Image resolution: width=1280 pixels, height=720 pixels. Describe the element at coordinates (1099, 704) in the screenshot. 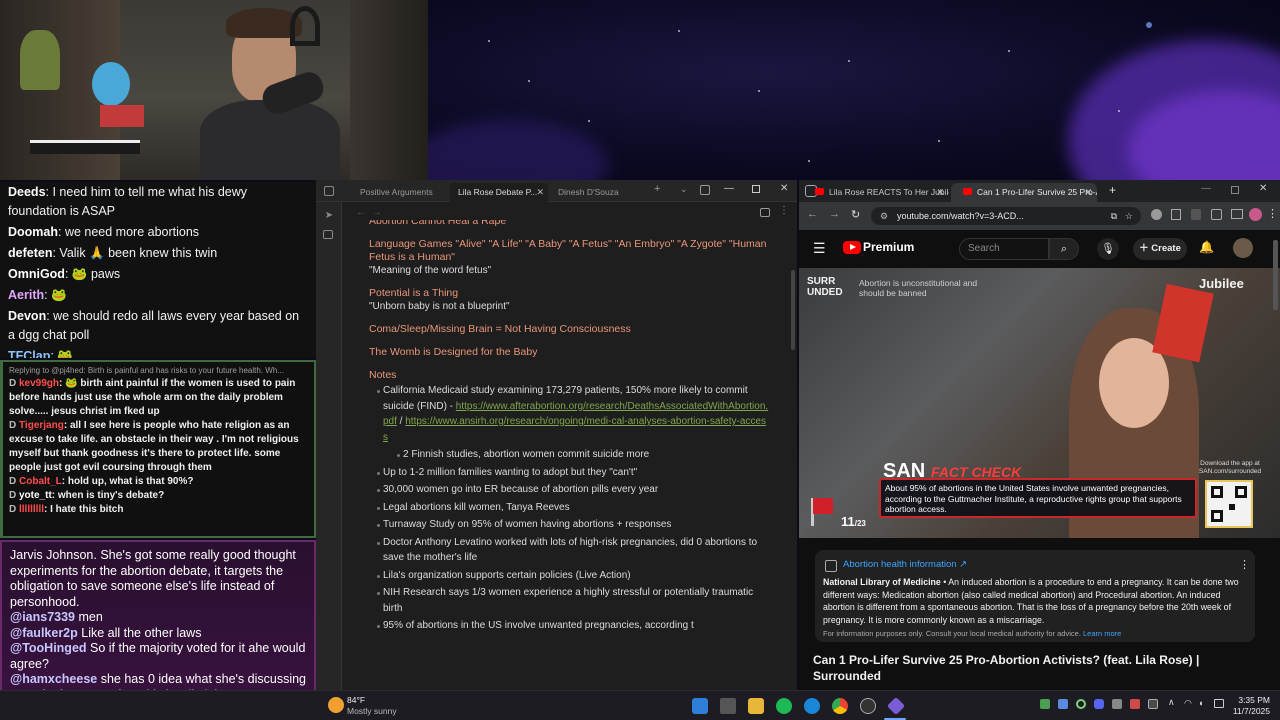

I see `discord-icon` at that location.